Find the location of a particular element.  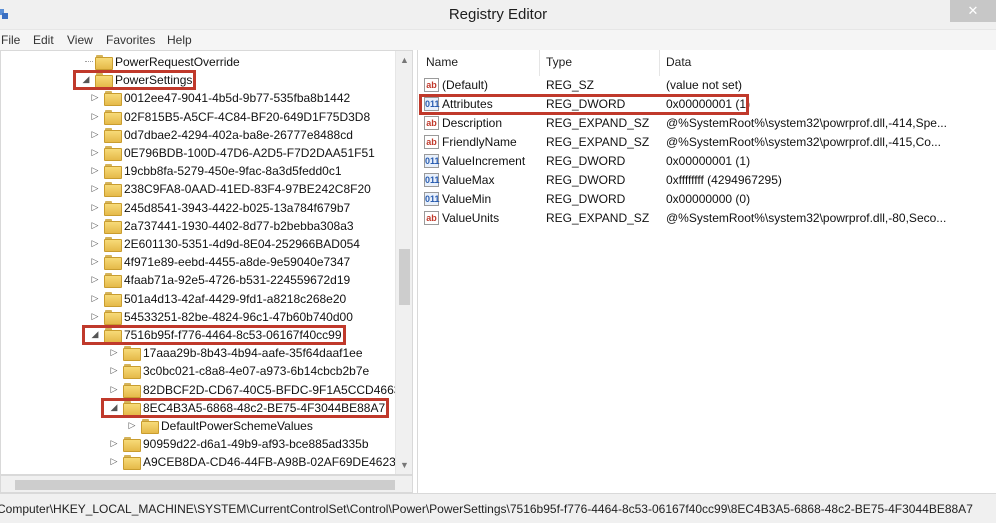

tree-node: ▷ 2a737441-1930-4402-8d77-b2bebba308a3 is located at coordinates (198, 226).